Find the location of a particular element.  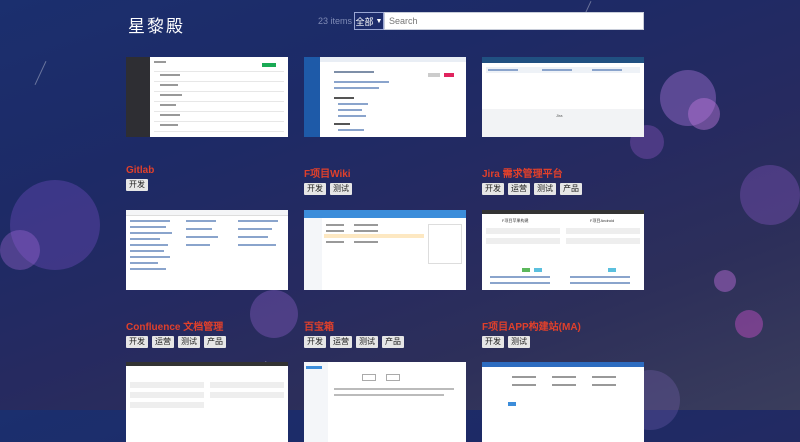

tag-list: 开发 is located at coordinates (207, 185).